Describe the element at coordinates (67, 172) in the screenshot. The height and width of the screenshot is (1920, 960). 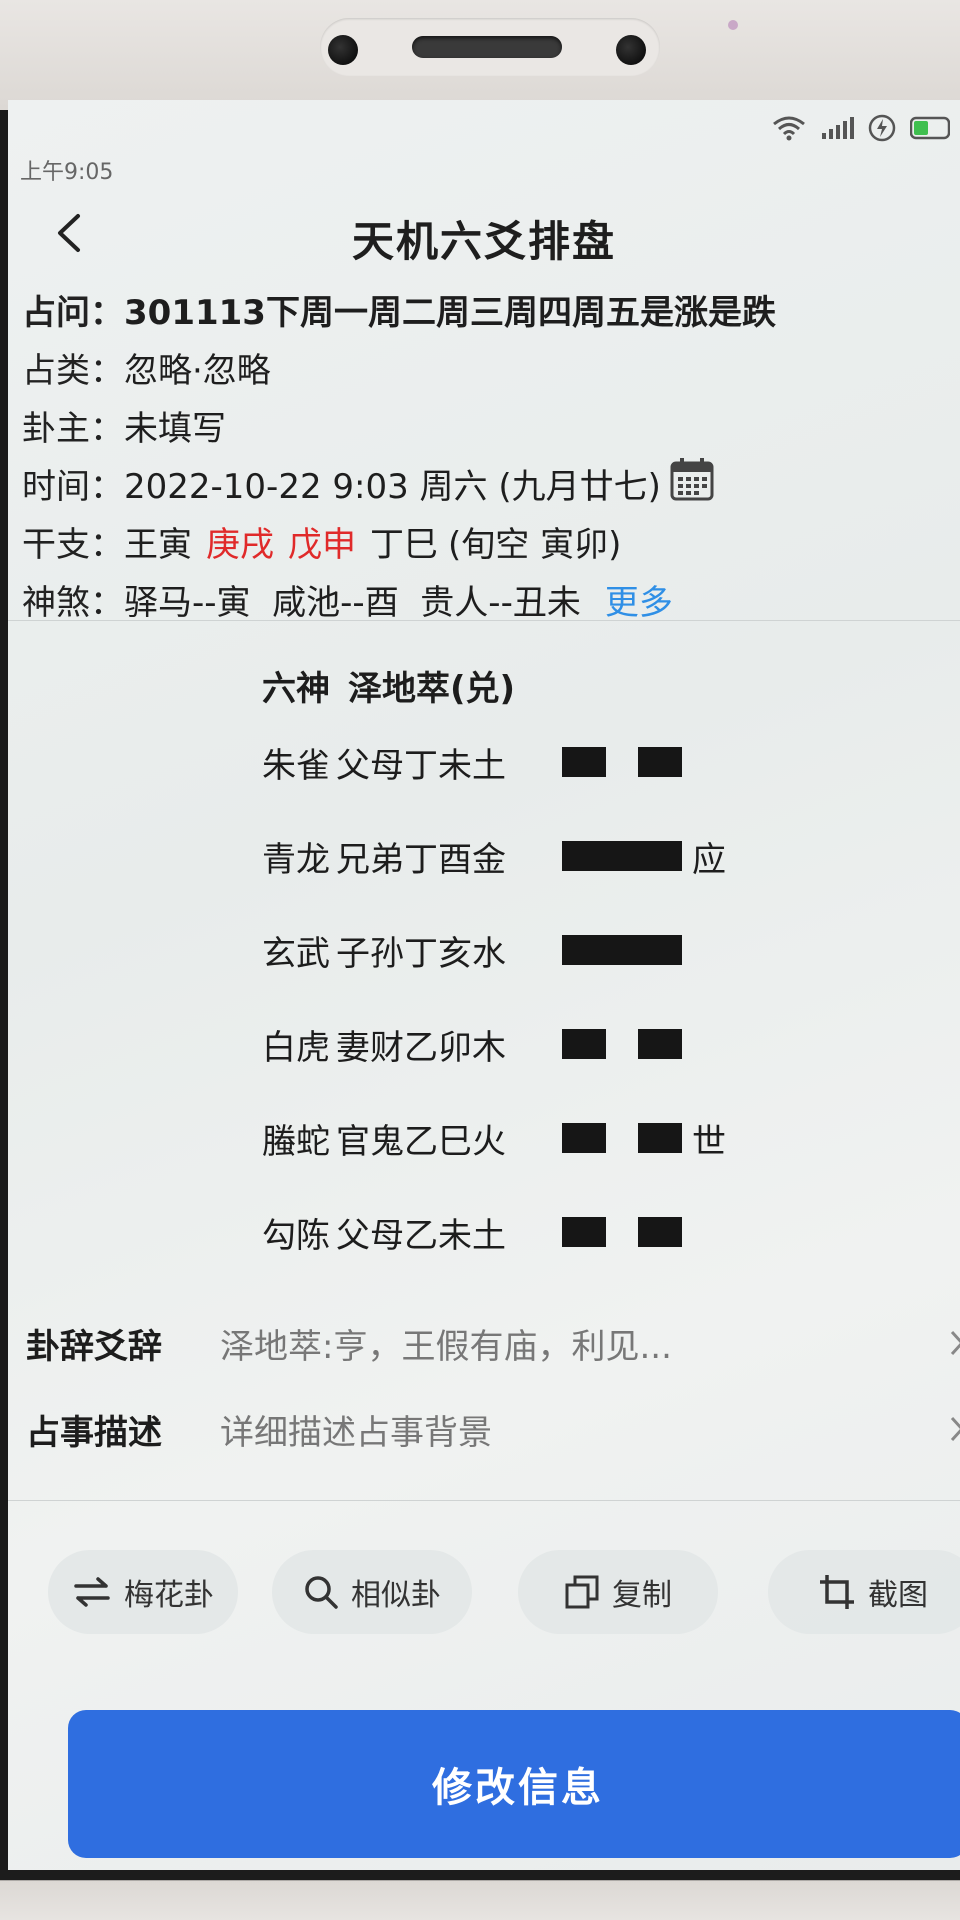
I see `status-time: 上午9:05` at that location.